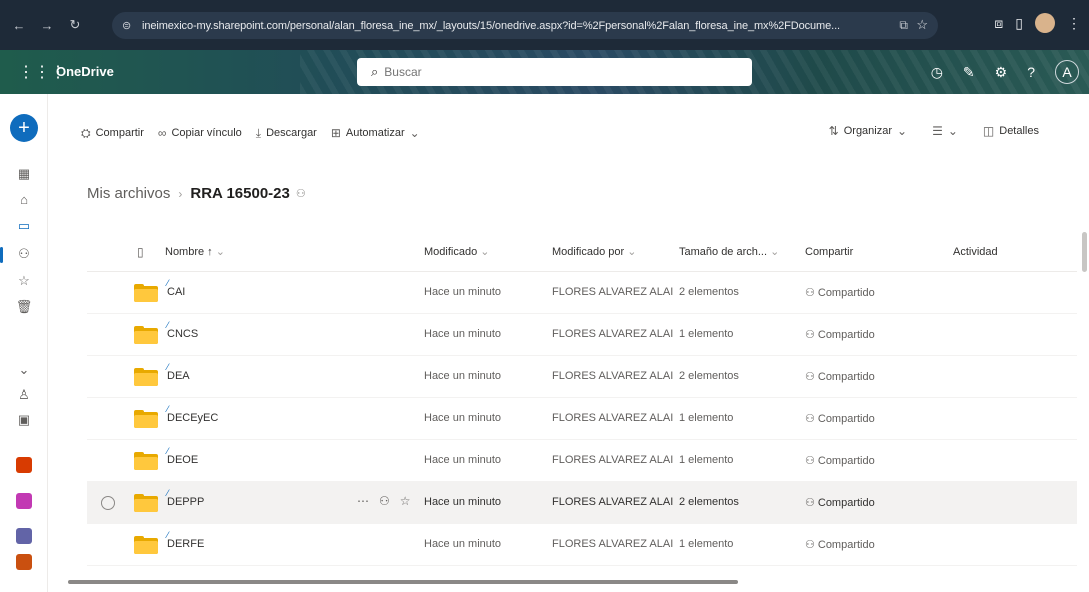 This screenshot has height=592, width=1089. What do you see at coordinates (1019, 23) in the screenshot?
I see `sidepanel-icon: ▯` at bounding box center [1019, 23].